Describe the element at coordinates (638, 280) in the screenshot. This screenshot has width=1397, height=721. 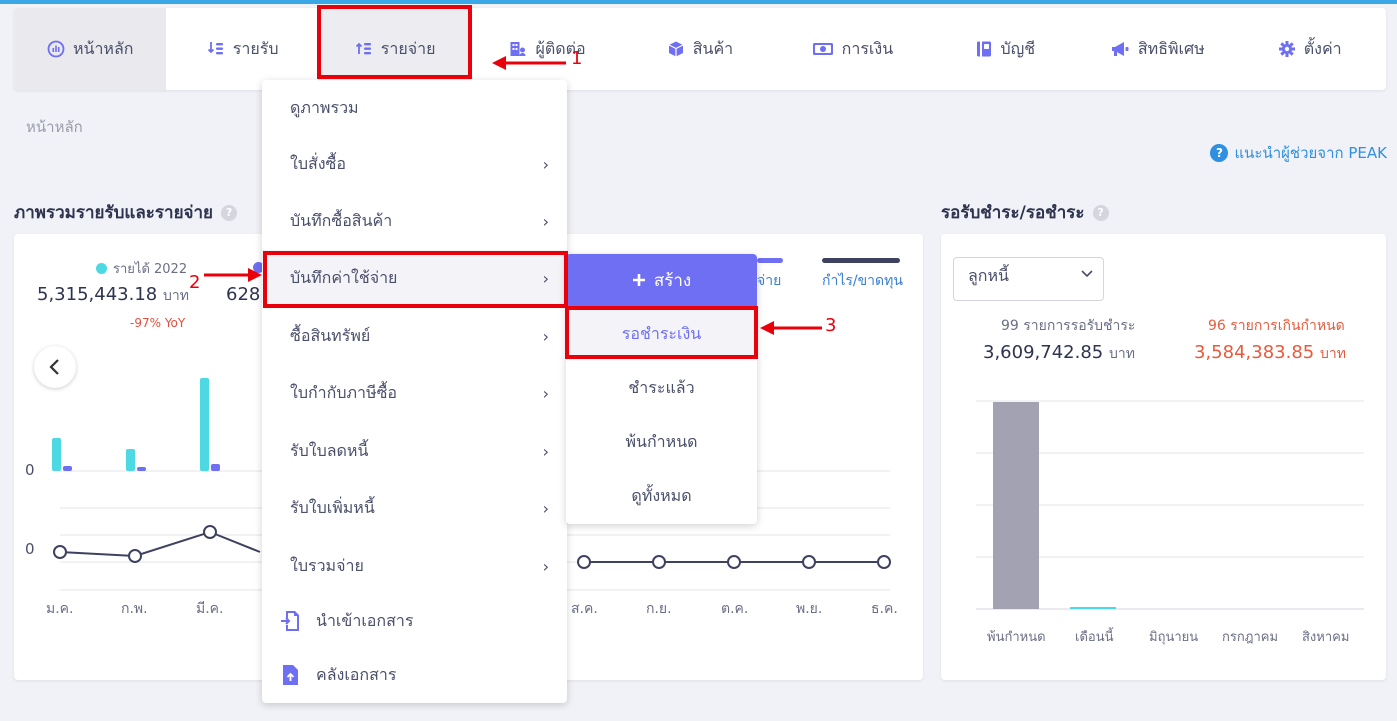
I see `plus-icon` at that location.